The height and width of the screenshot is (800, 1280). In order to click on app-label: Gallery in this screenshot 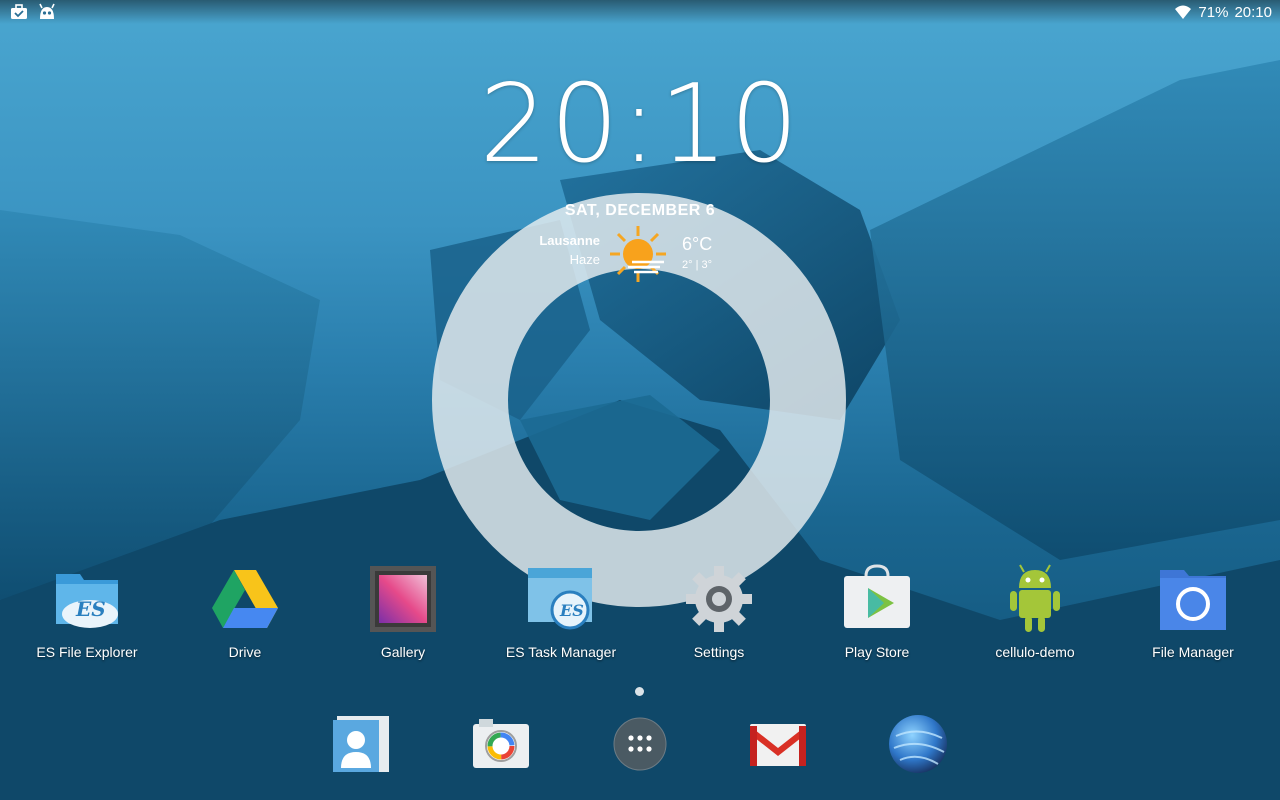, I will do `click(403, 652)`.